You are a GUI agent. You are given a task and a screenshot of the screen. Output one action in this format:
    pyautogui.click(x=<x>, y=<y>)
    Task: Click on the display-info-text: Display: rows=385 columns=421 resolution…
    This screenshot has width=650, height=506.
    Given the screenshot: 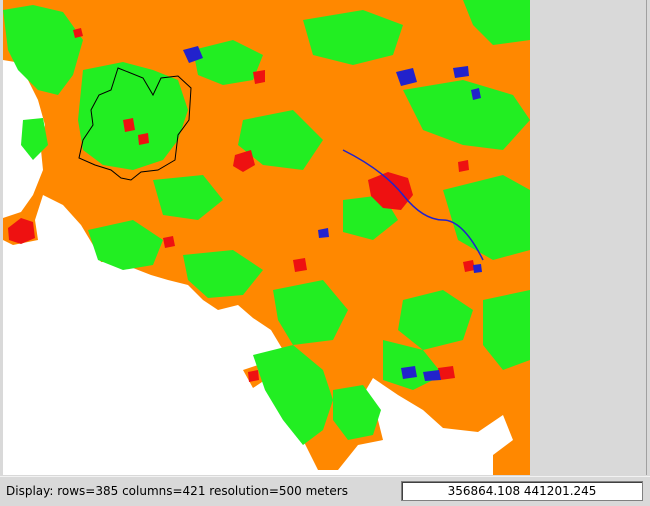 What is the action you would take?
    pyautogui.click(x=177, y=491)
    